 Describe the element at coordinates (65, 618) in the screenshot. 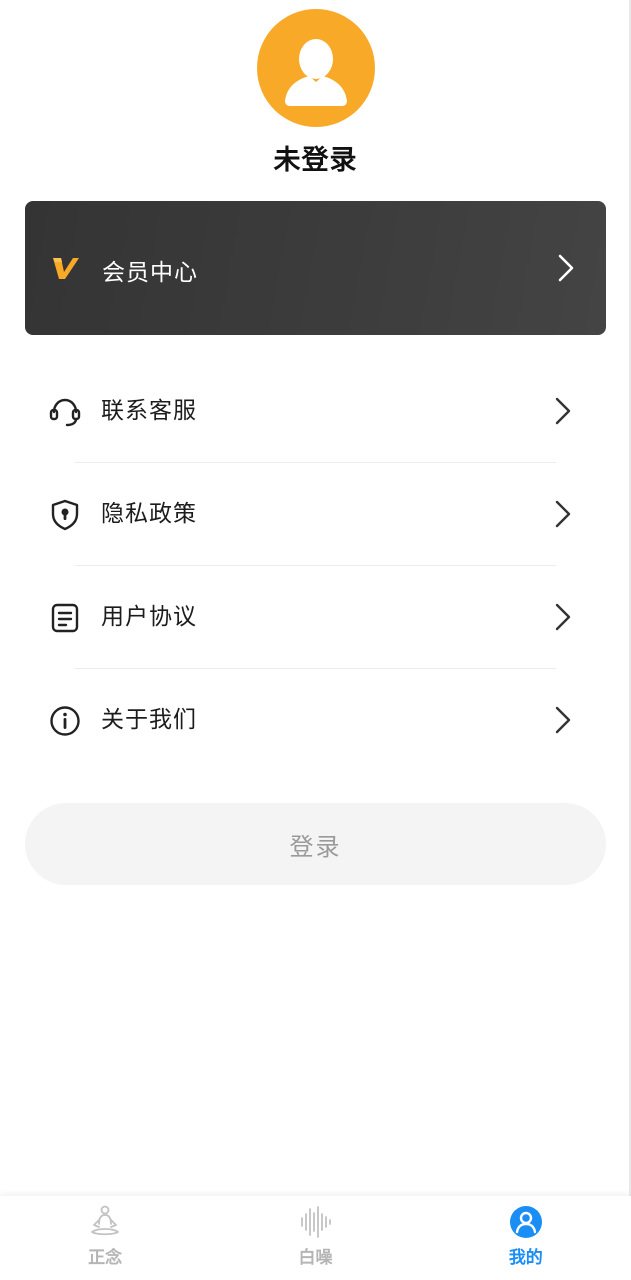

I see `document-icon` at that location.